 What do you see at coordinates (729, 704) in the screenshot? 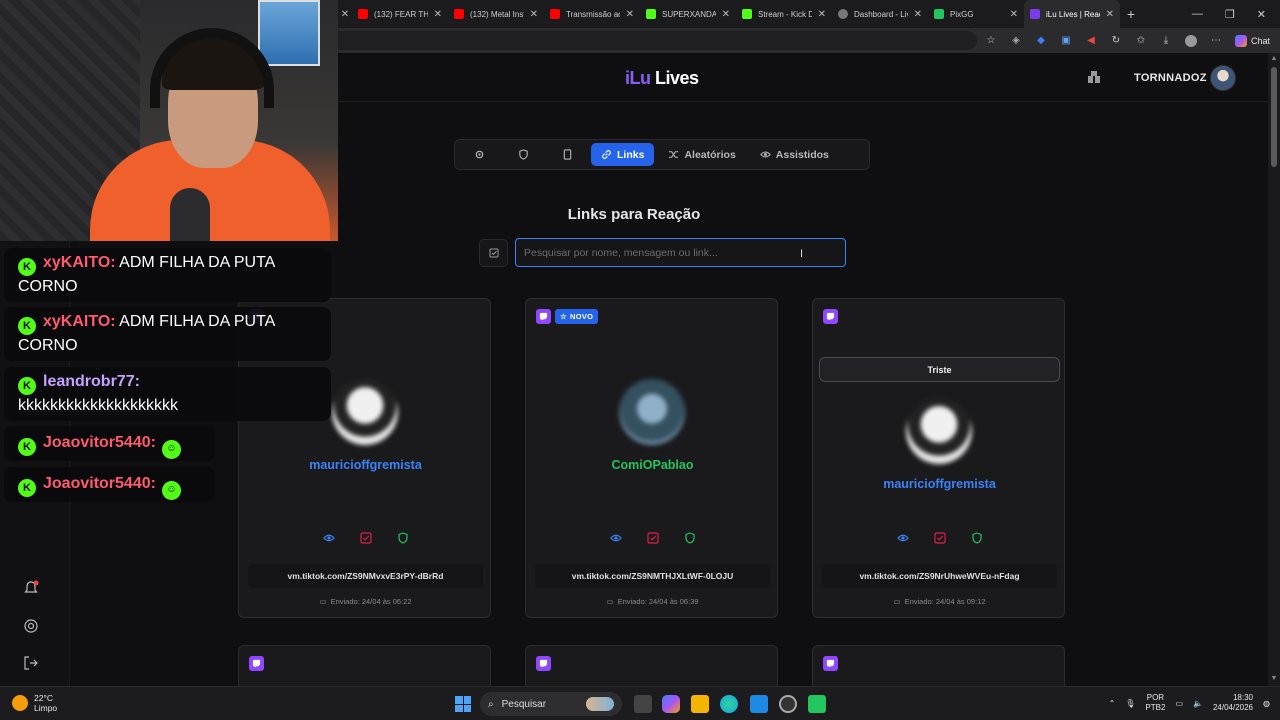
I see `edge-browser-icon` at bounding box center [729, 704].